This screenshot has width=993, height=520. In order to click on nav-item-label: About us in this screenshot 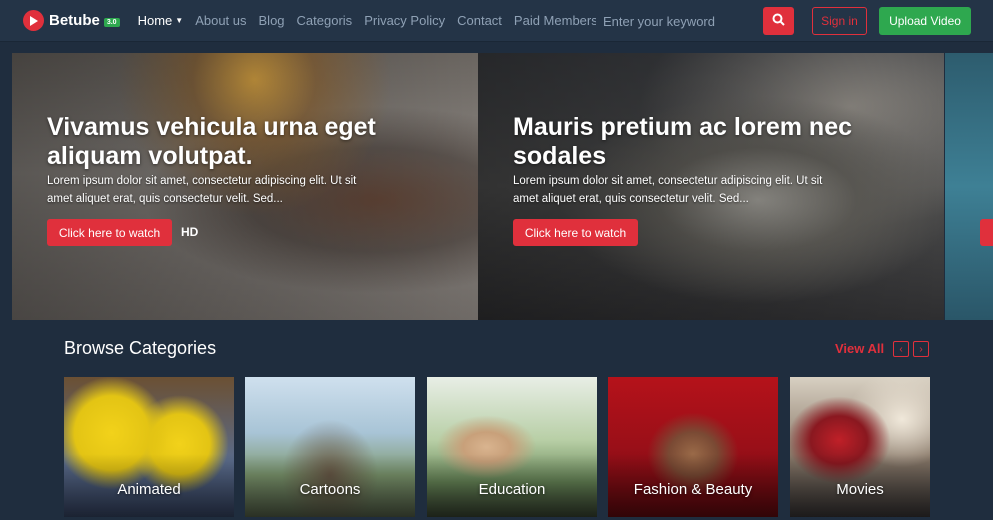, I will do `click(221, 20)`.